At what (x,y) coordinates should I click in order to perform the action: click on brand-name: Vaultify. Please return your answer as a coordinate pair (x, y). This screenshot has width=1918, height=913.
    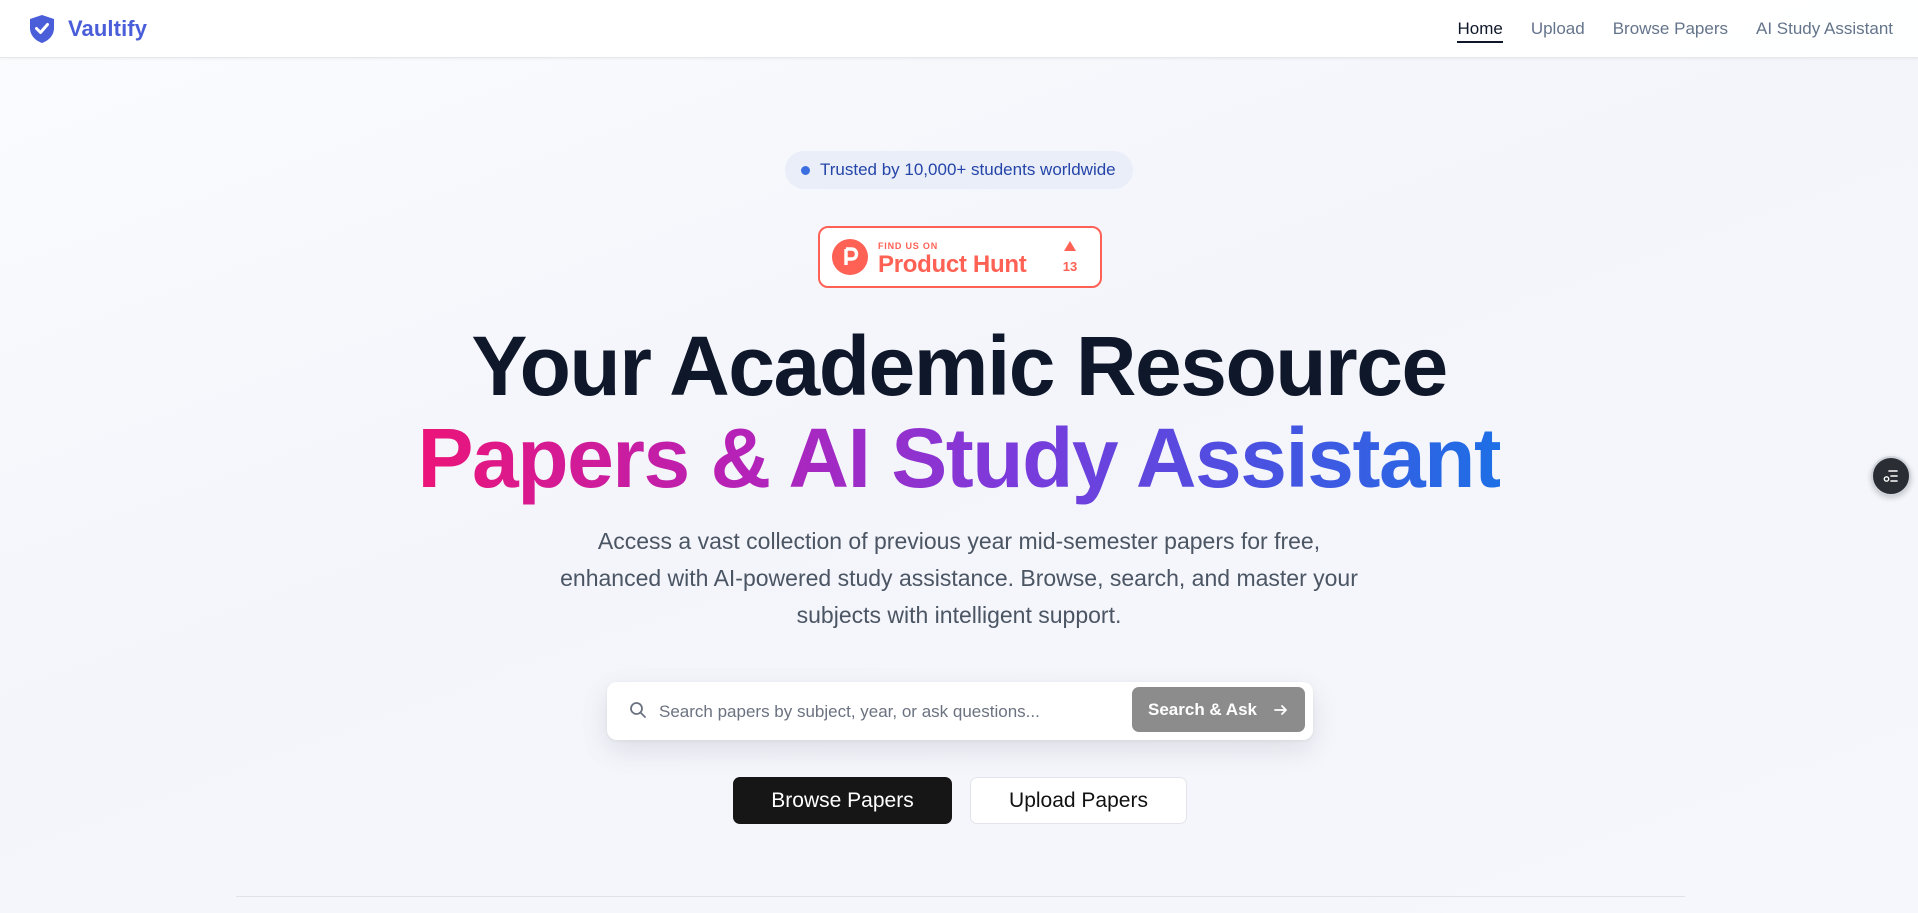
    Looking at the image, I should click on (108, 28).